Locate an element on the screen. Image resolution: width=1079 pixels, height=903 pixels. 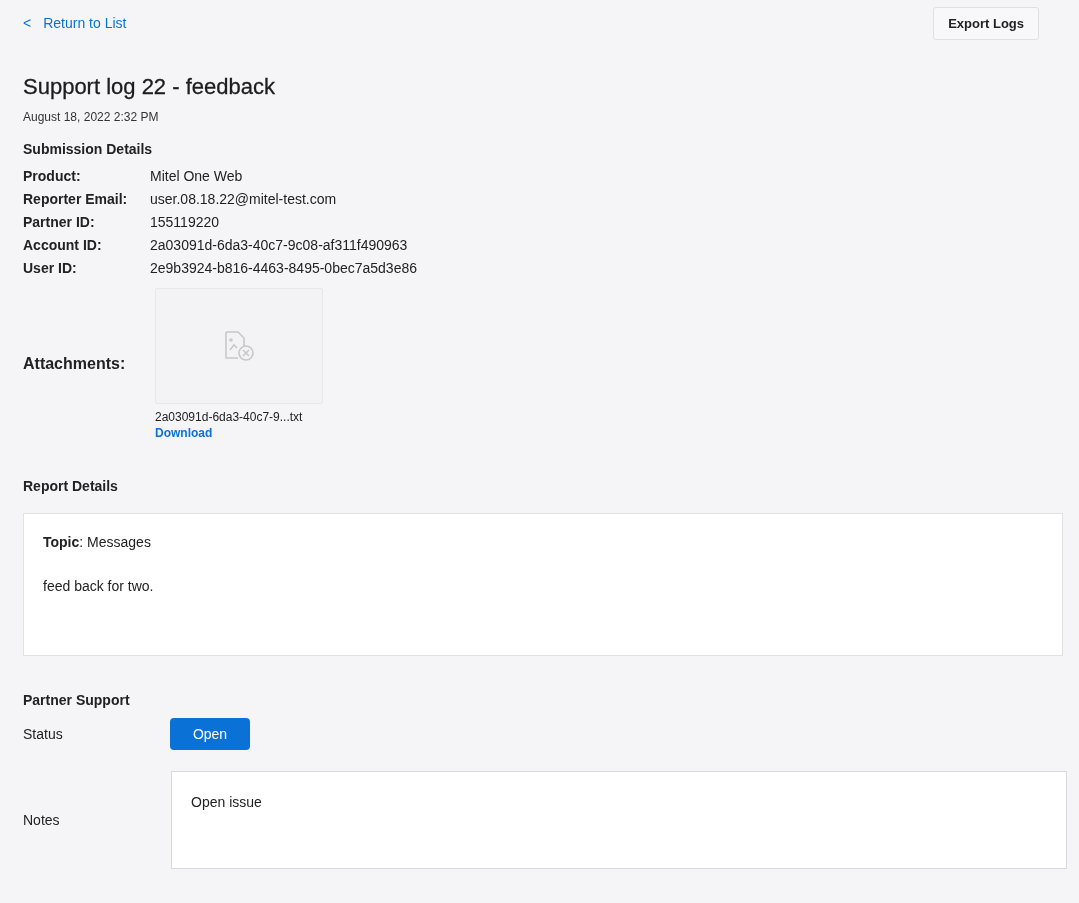
field-value: 155119220 is located at coordinates (185, 222).